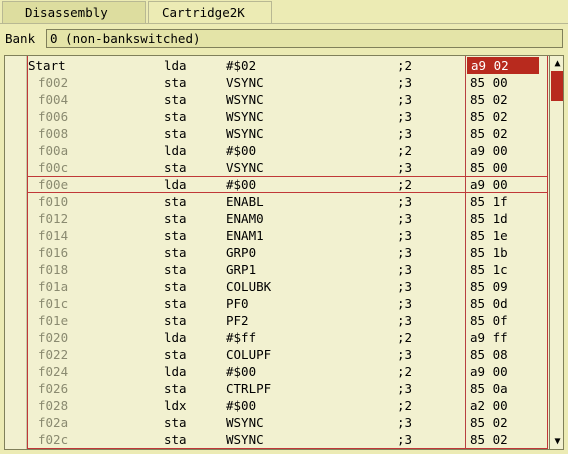 Image resolution: width=568 pixels, height=454 pixels. Describe the element at coordinates (557, 86) in the screenshot. I see `scrollbar-thumb` at that location.